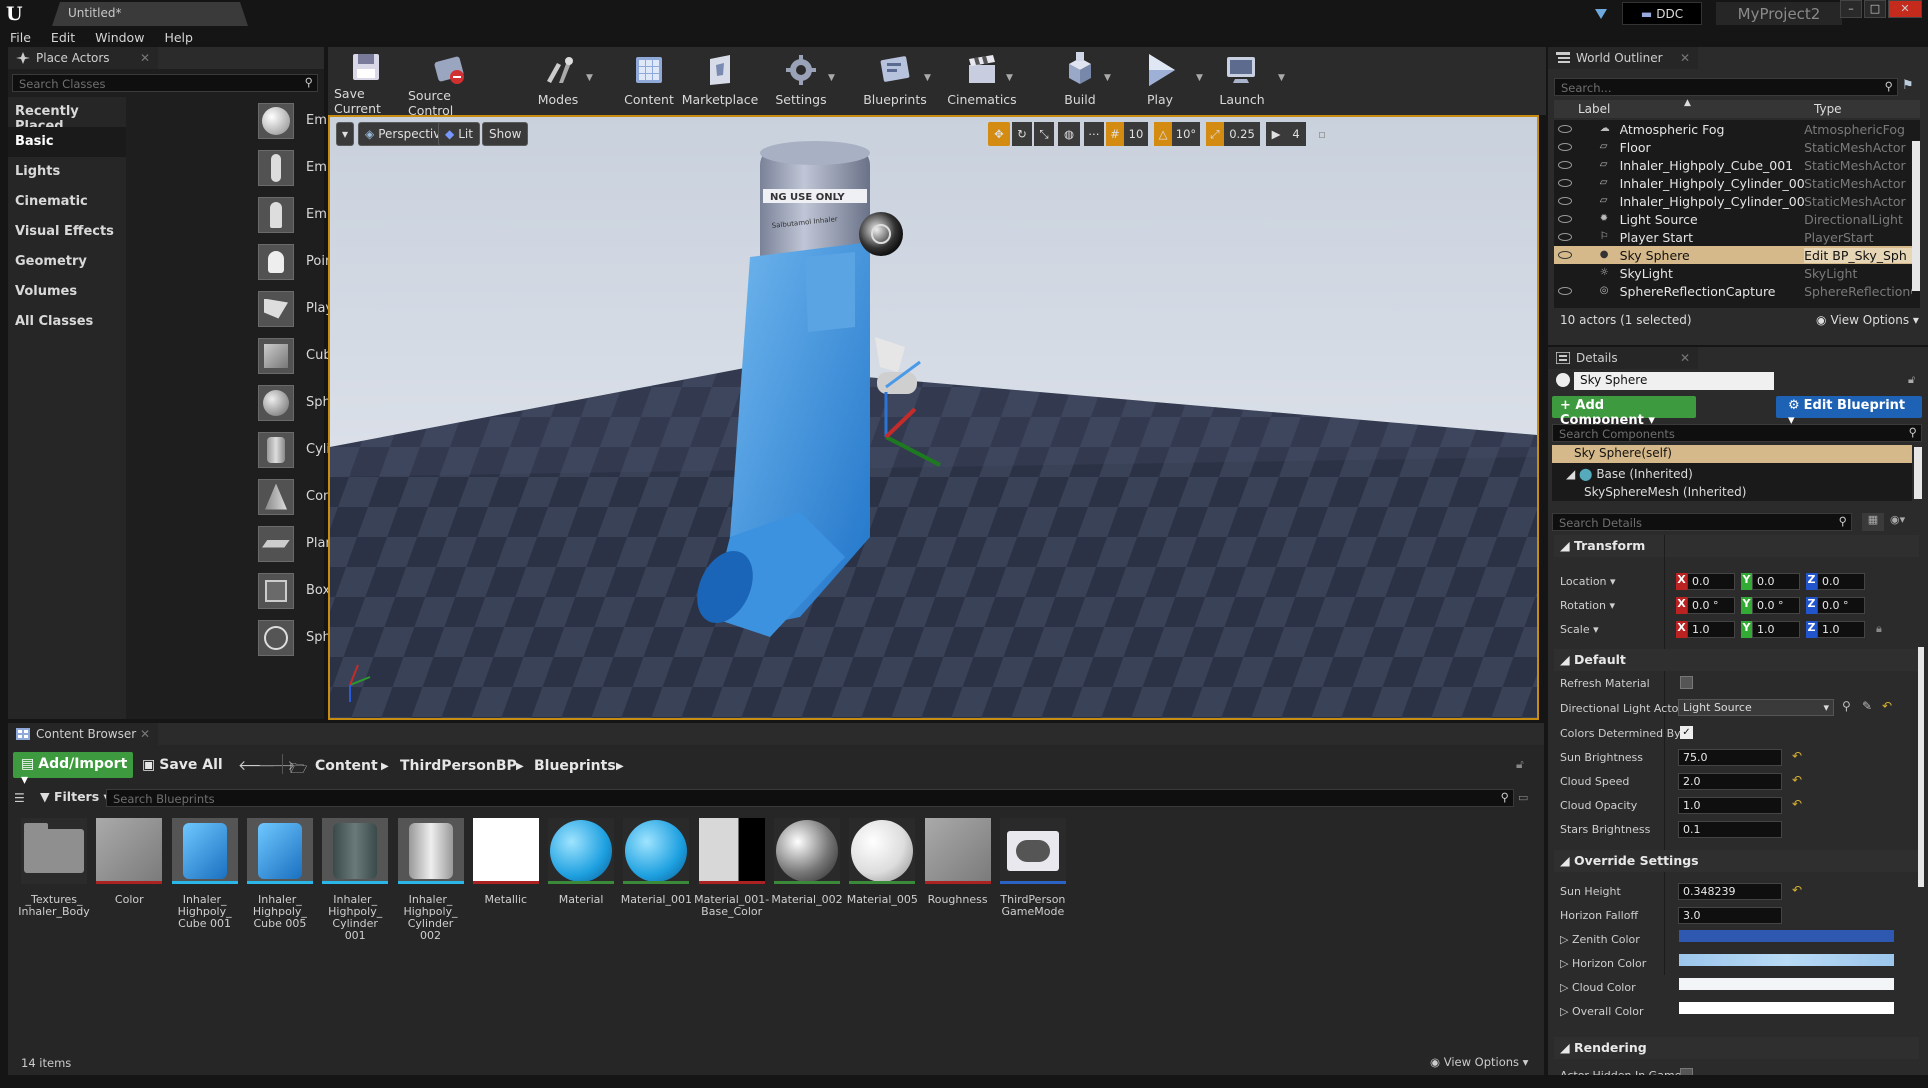  What do you see at coordinates (833, 78) in the screenshot?
I see `settings-dropdown-icon: ▼` at bounding box center [833, 78].